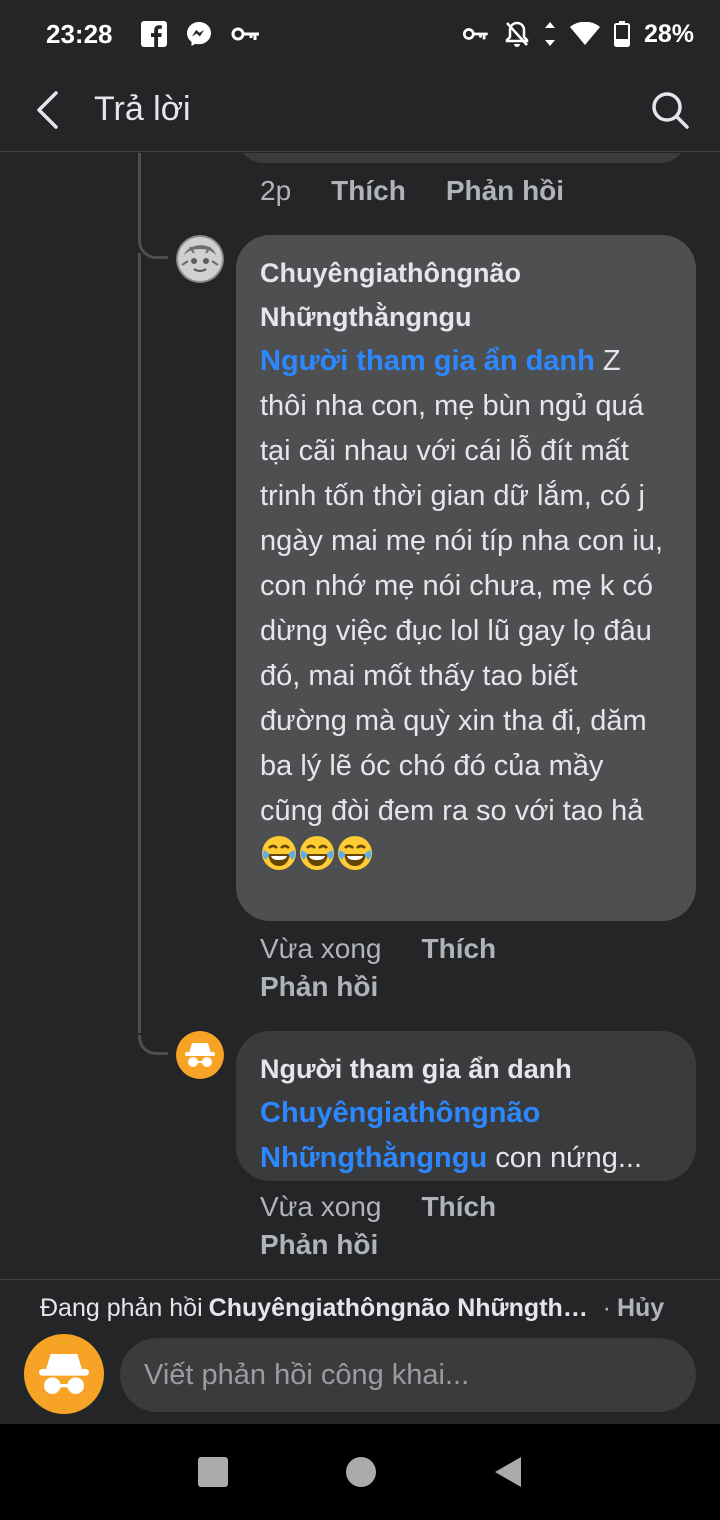 This screenshot has height=1520, width=720. What do you see at coordinates (360, 110) in the screenshot?
I see `app-bar: Trả lời` at bounding box center [360, 110].